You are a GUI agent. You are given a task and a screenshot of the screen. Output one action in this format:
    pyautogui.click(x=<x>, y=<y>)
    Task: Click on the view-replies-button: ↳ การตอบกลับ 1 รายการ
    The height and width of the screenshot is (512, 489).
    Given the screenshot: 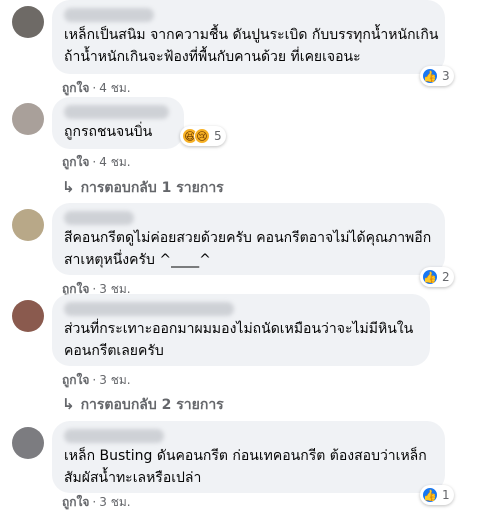 What is the action you would take?
    pyautogui.click(x=143, y=188)
    